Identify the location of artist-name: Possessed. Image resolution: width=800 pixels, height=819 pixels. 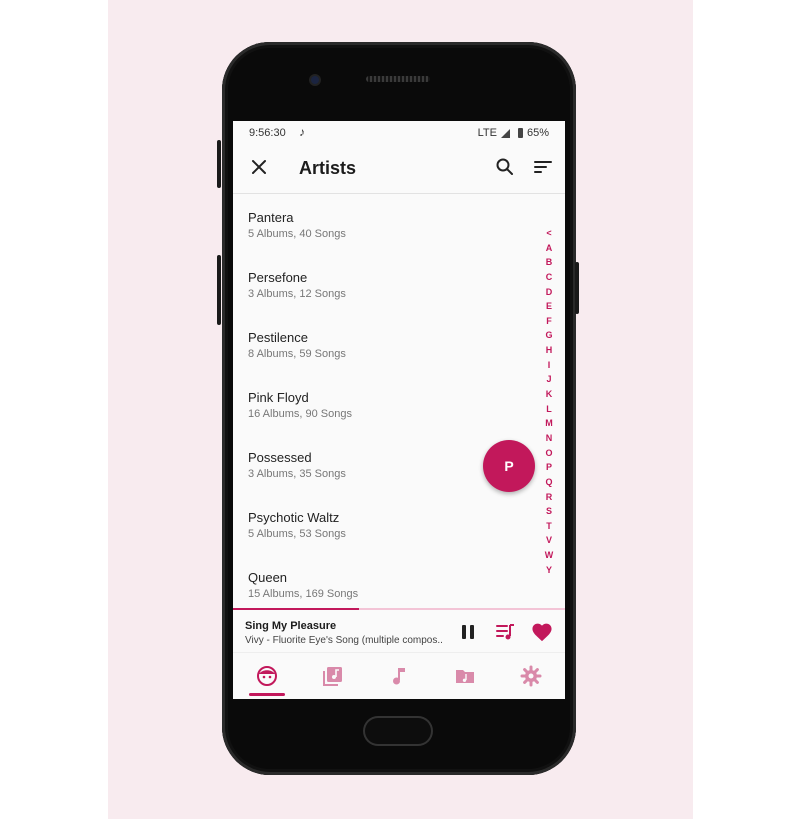
(280, 457).